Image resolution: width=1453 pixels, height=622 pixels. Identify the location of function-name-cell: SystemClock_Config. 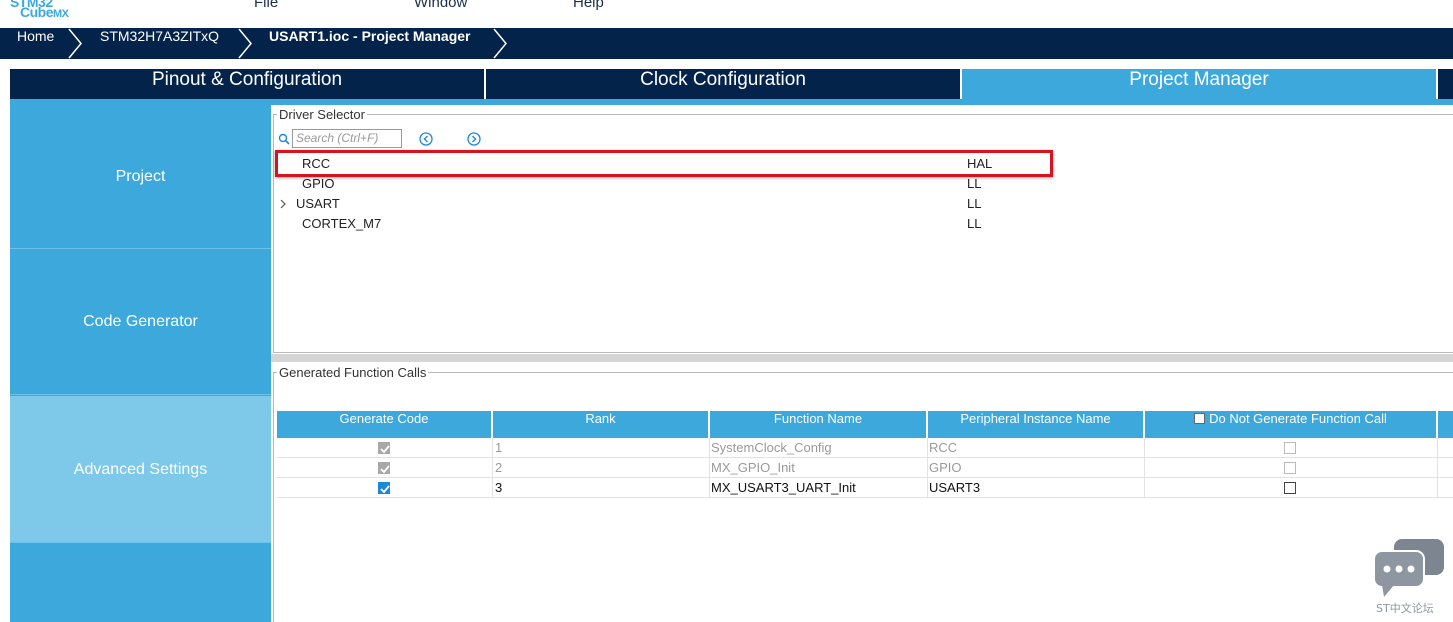
(819, 448).